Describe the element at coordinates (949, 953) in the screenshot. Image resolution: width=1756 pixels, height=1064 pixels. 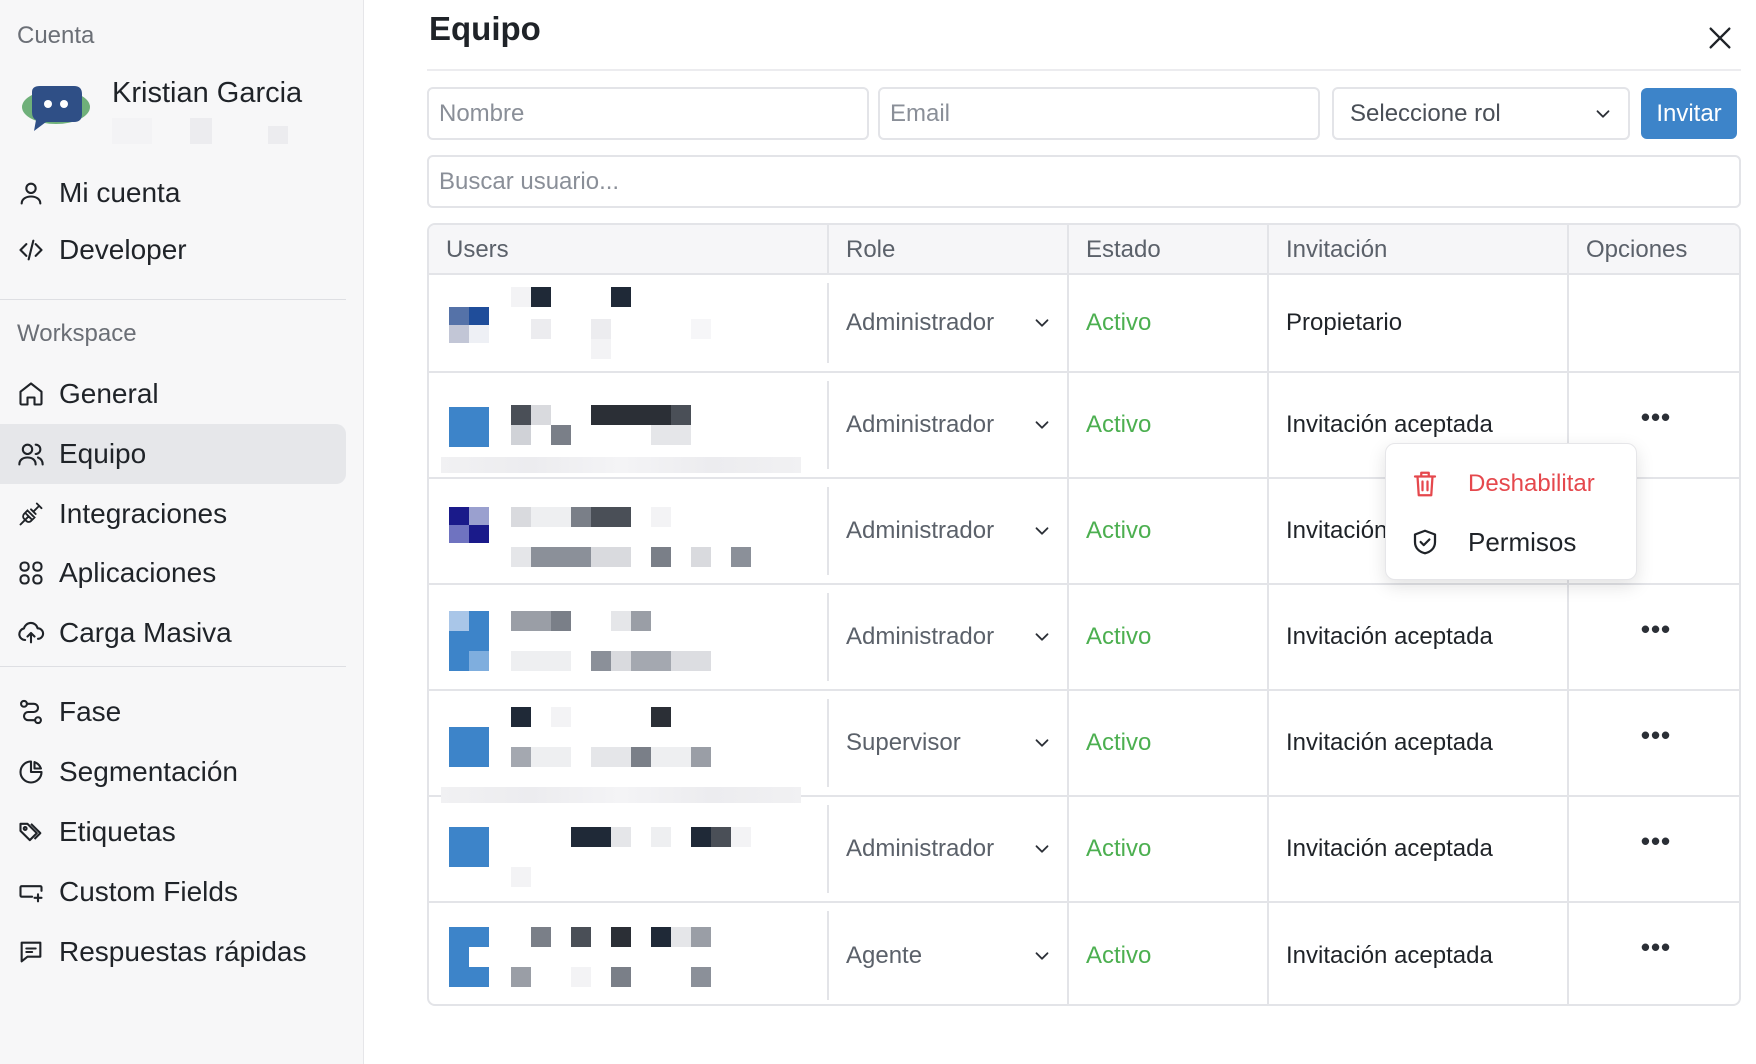
I see `role-dropdown: Agente` at that location.